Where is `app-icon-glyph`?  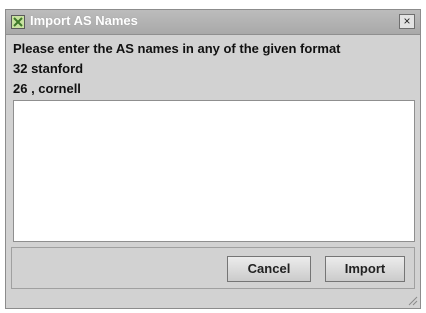
app-icon-glyph is located at coordinates (18, 22).